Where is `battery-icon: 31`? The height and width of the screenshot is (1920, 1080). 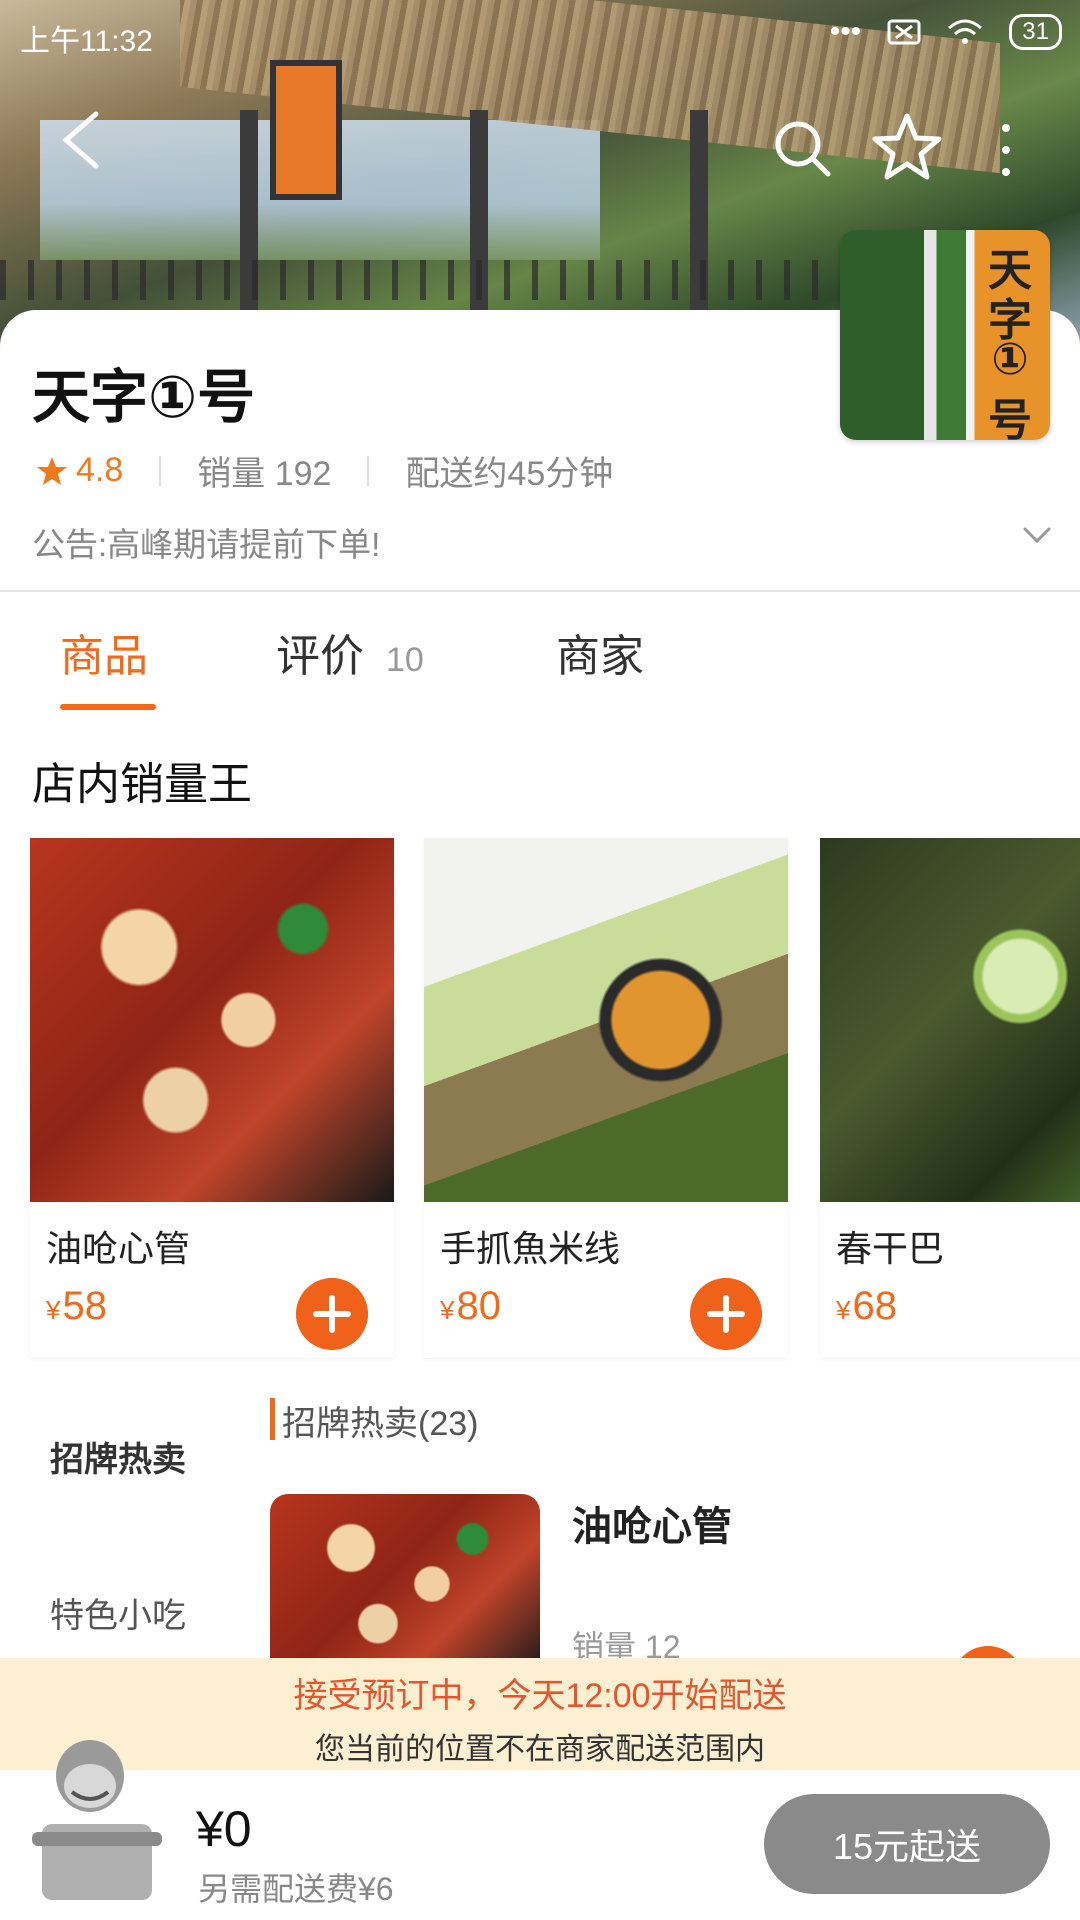
battery-icon: 31 is located at coordinates (1035, 32).